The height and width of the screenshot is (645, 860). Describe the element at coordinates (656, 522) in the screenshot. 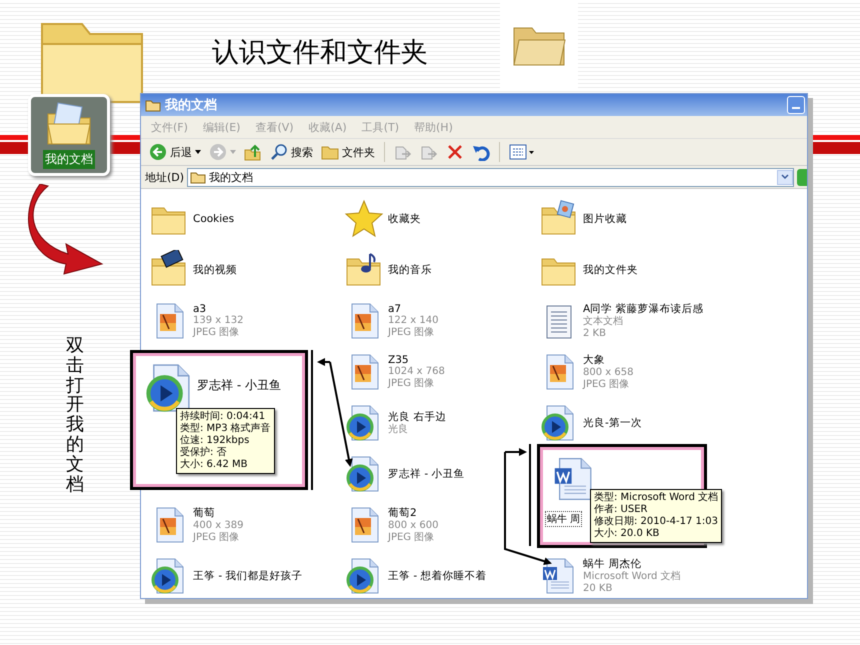

I see `tooltip-line: 修改日期: 2010-4-17 1:03` at that location.